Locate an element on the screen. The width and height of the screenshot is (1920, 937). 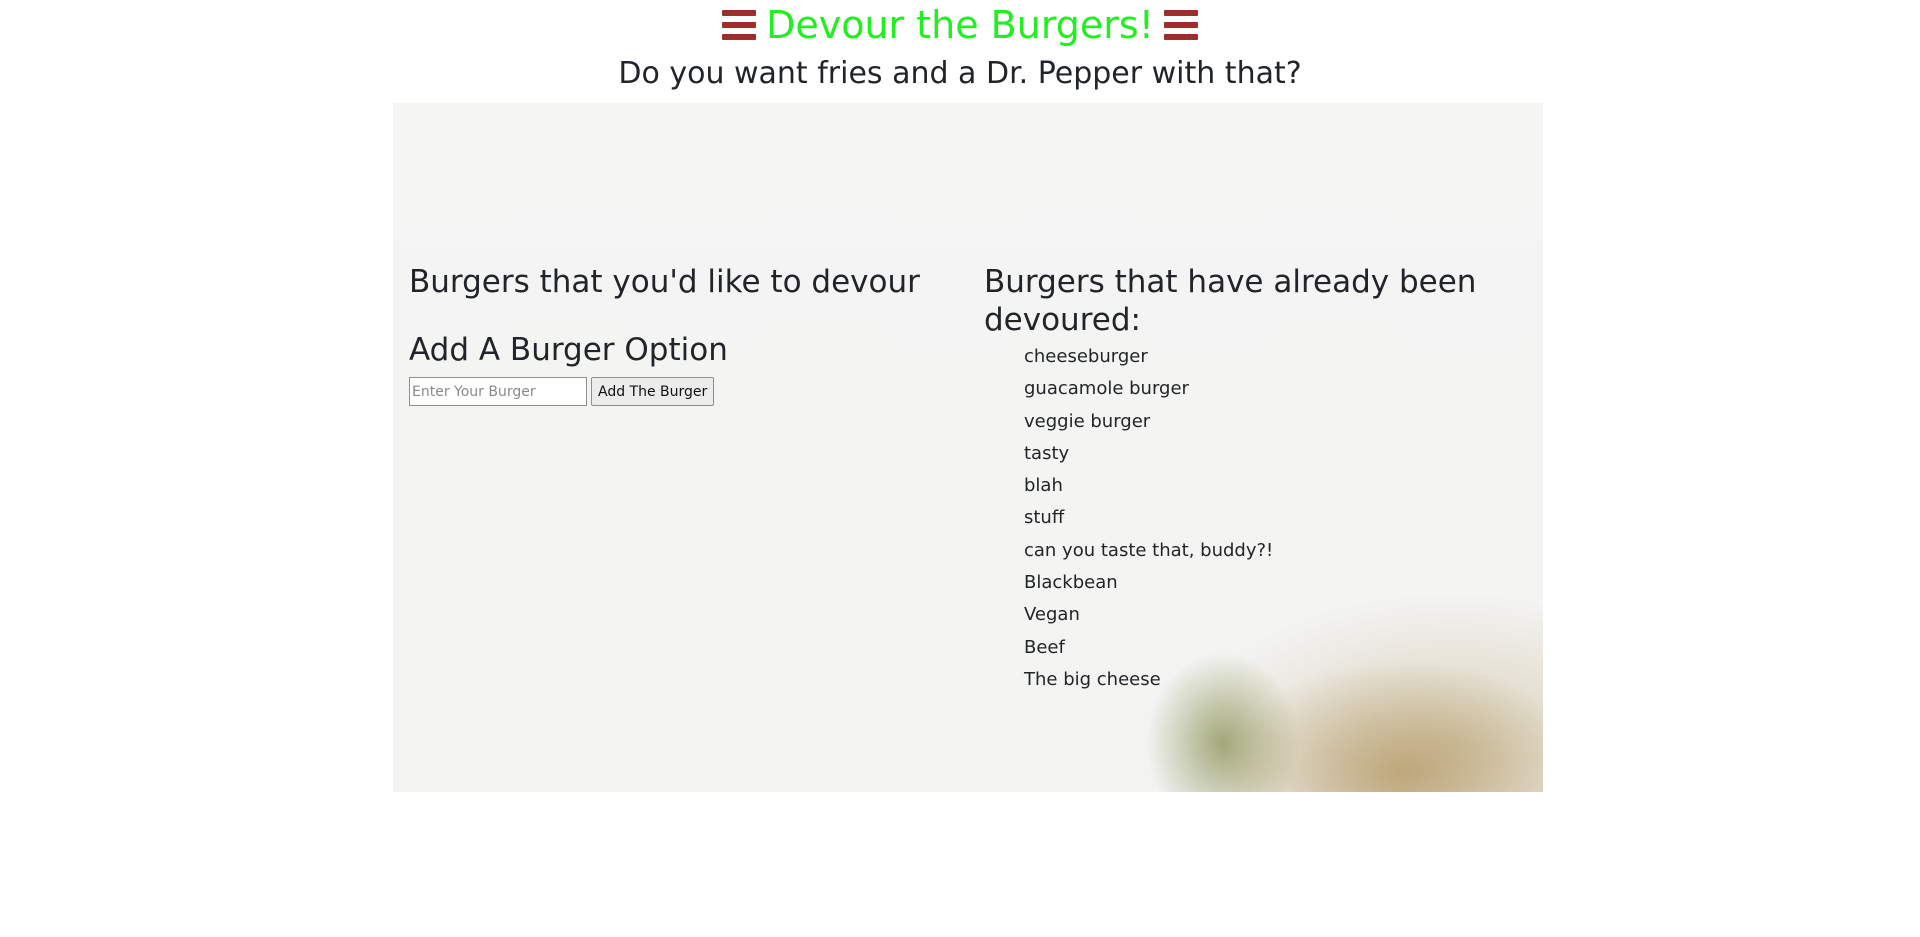
page-title: Devour the Burgers! is located at coordinates (960, 25).